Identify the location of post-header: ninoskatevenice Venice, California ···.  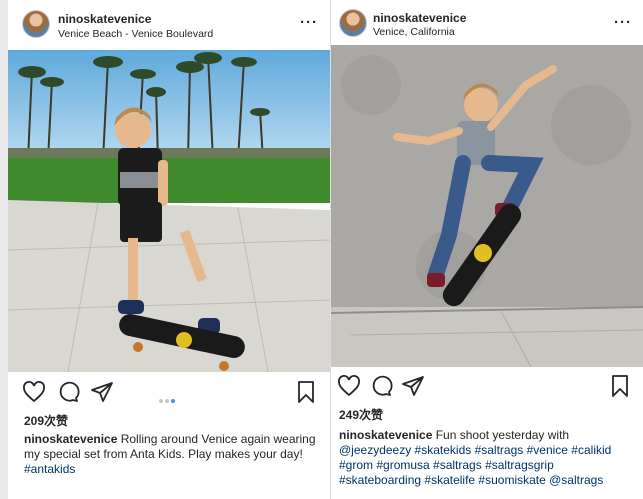
(487, 25).